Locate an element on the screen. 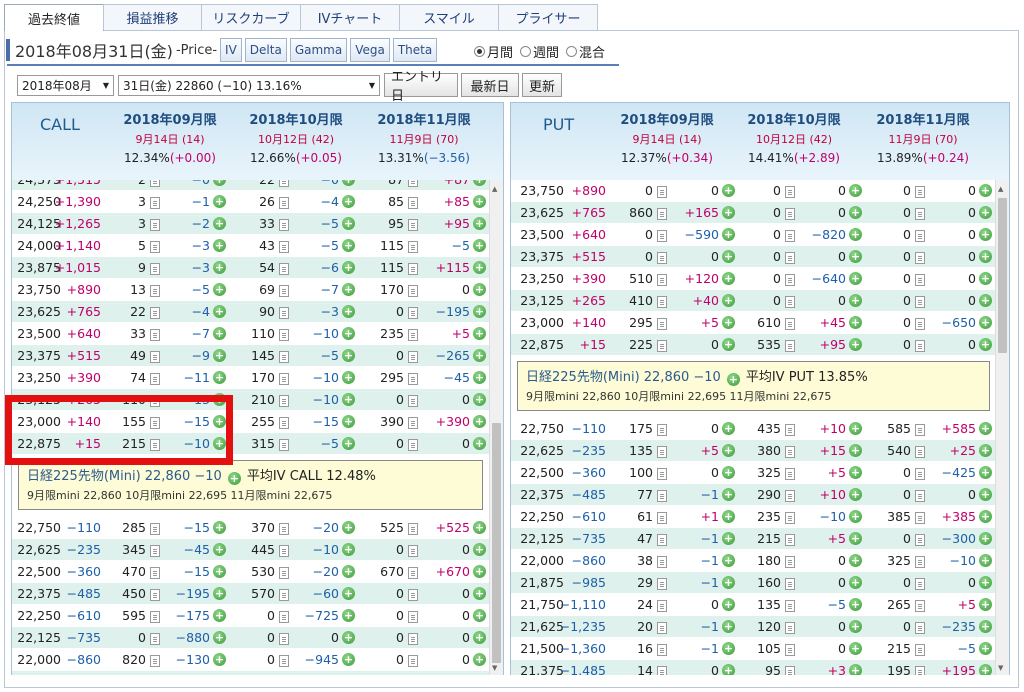 The image size is (1024, 692). radio-mixed: 混合 is located at coordinates (585, 51).